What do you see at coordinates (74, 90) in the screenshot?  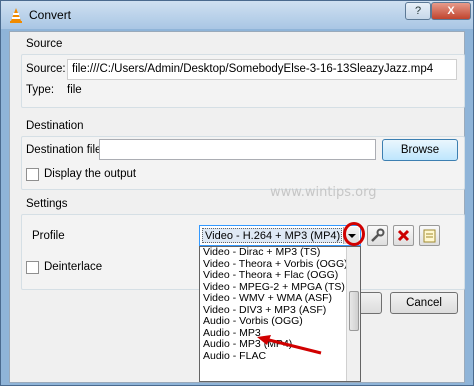 I see `type-value: file` at bounding box center [74, 90].